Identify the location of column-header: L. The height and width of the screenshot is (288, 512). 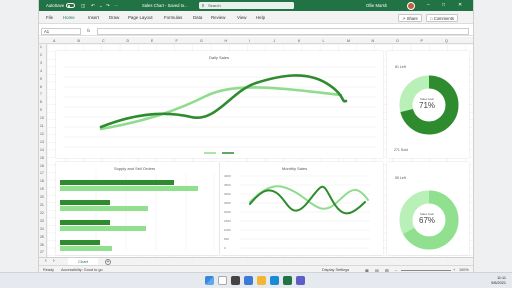
(324, 41).